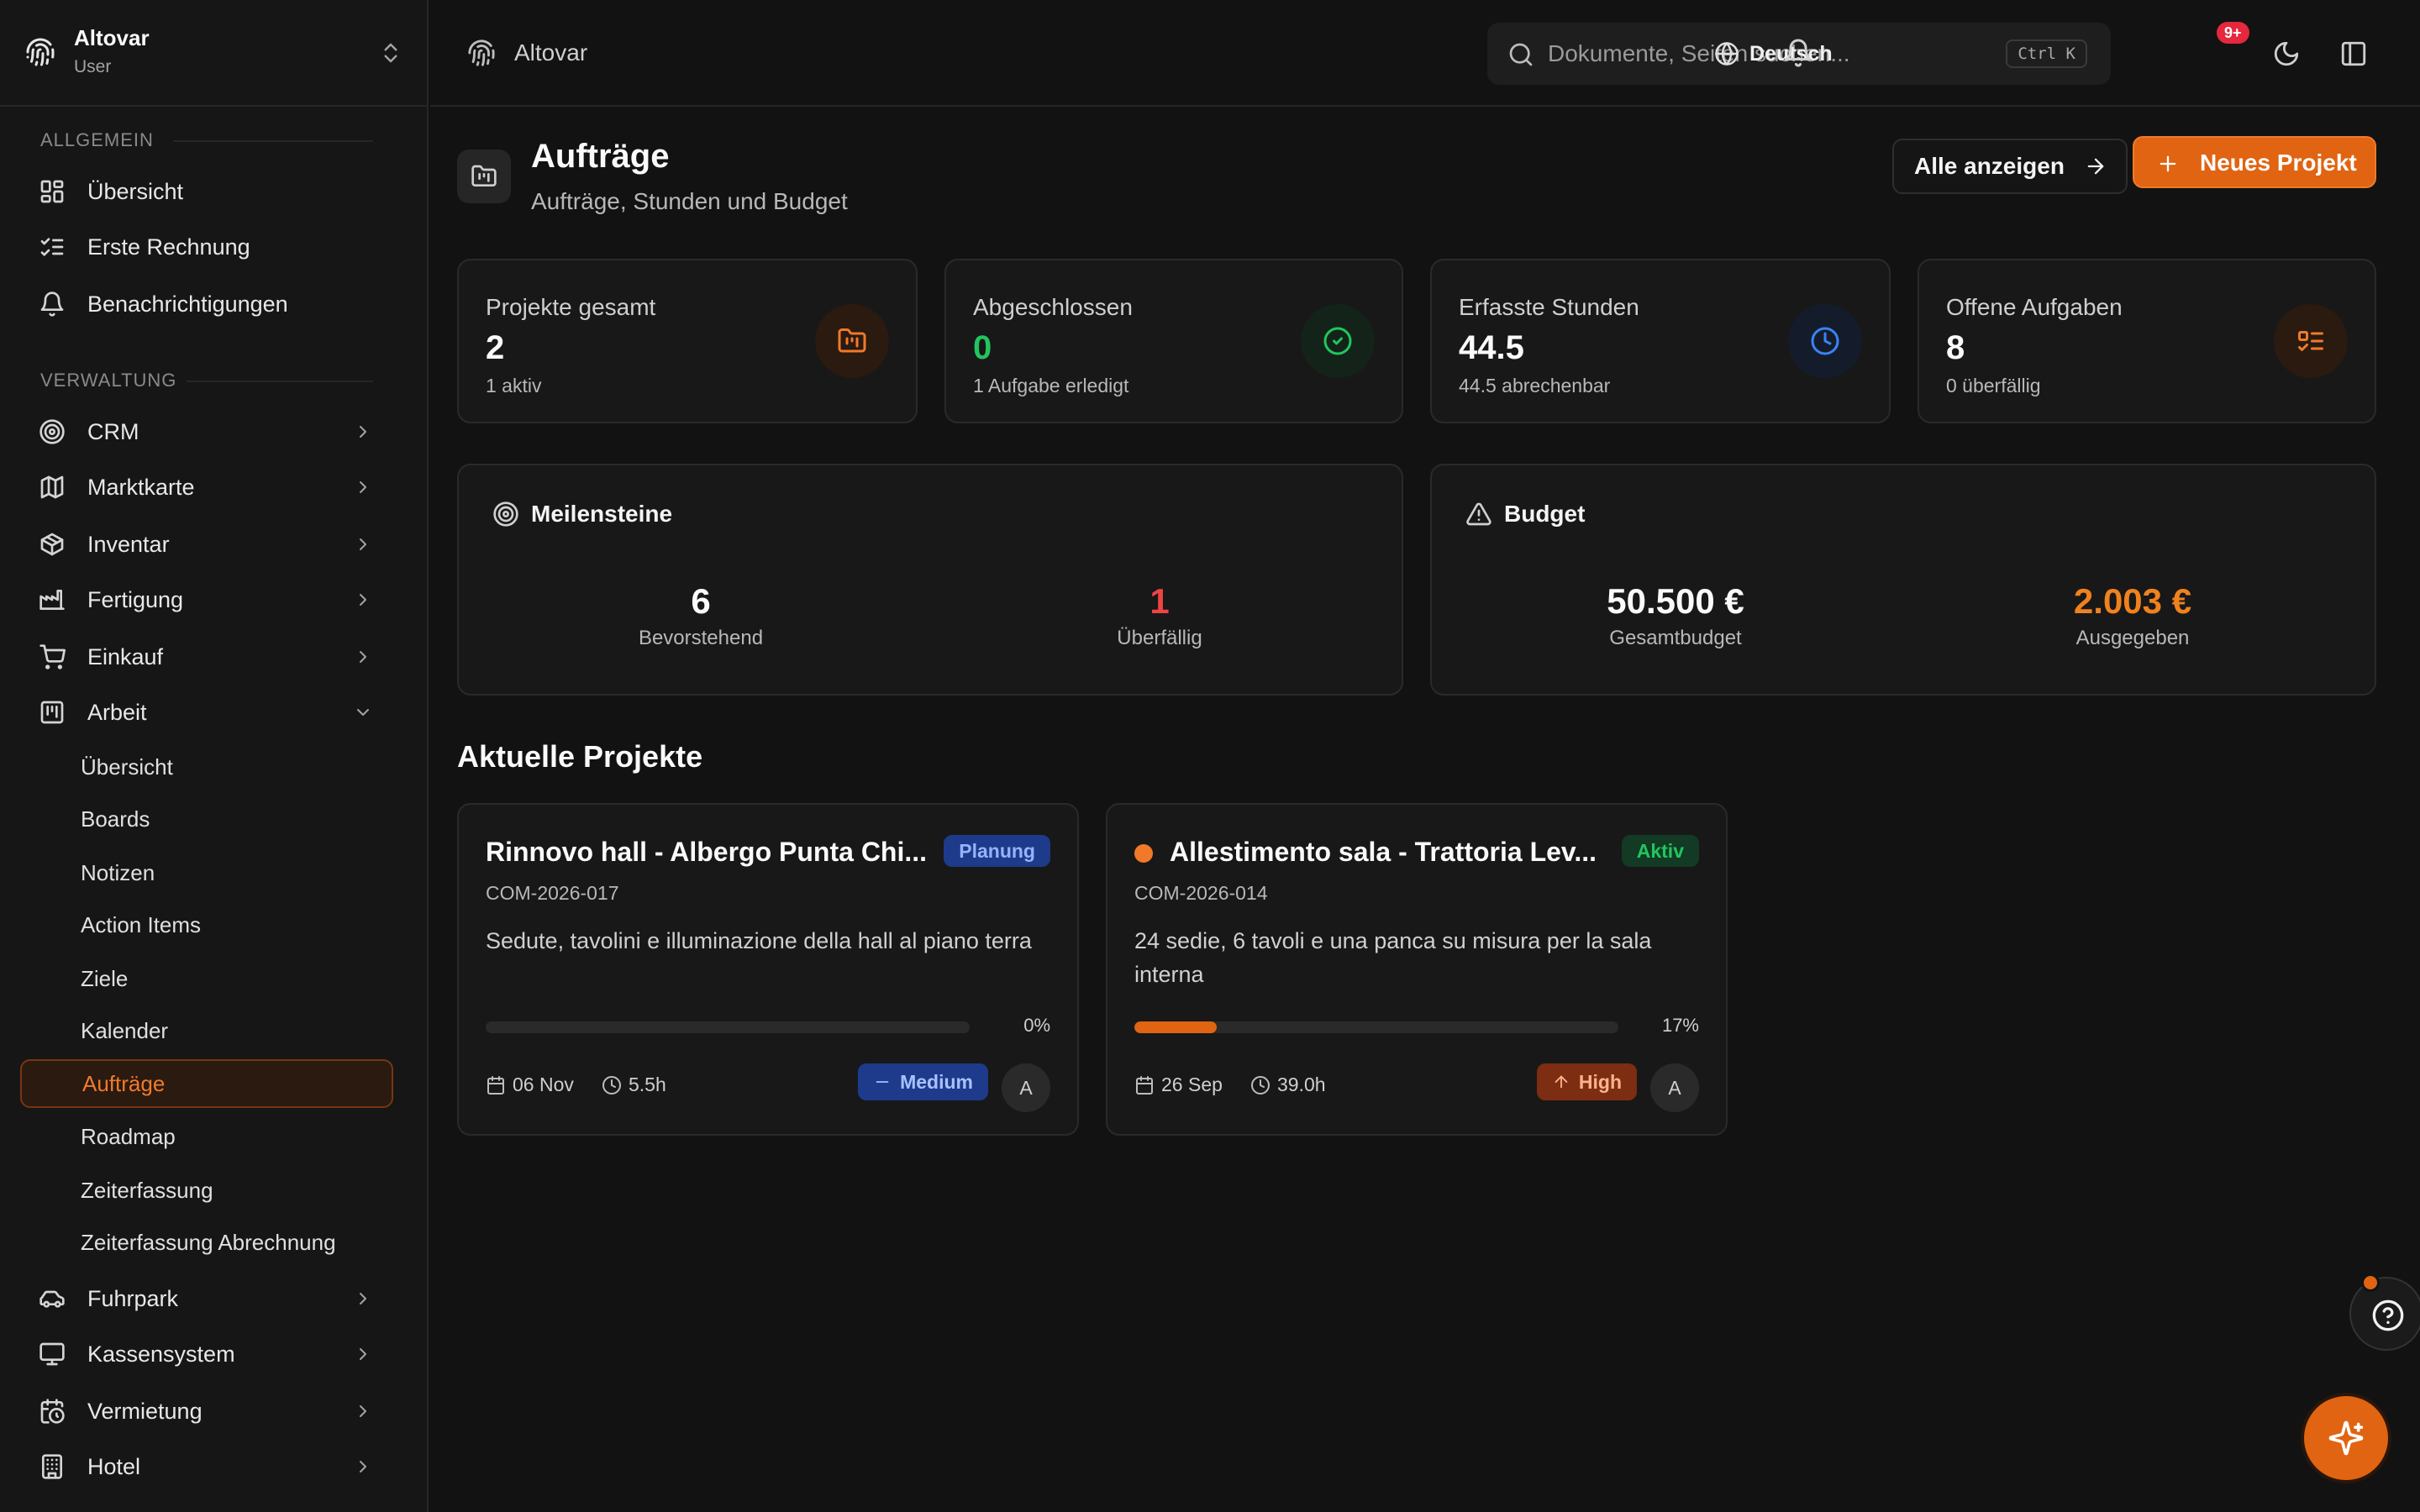 Image resolution: width=2420 pixels, height=1512 pixels. What do you see at coordinates (1201, 893) in the screenshot?
I see `project-code: COM-2026-014` at bounding box center [1201, 893].